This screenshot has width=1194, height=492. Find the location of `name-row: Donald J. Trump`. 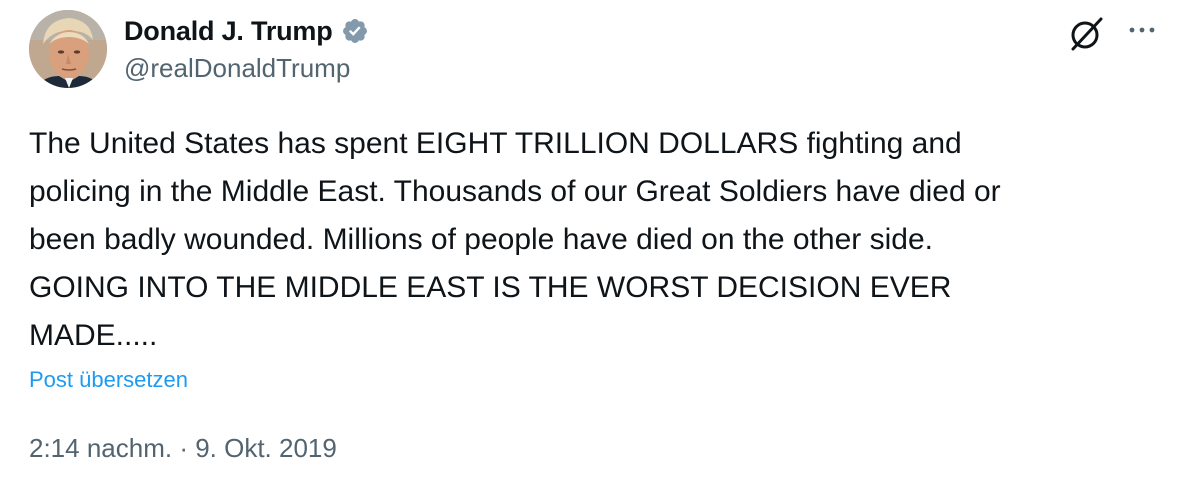

name-row: Donald J. Trump is located at coordinates (246, 31).